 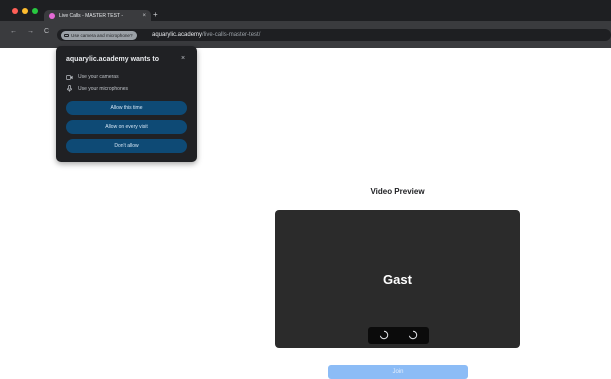 I want to click on new-tab-button: +, so click(x=155, y=15).